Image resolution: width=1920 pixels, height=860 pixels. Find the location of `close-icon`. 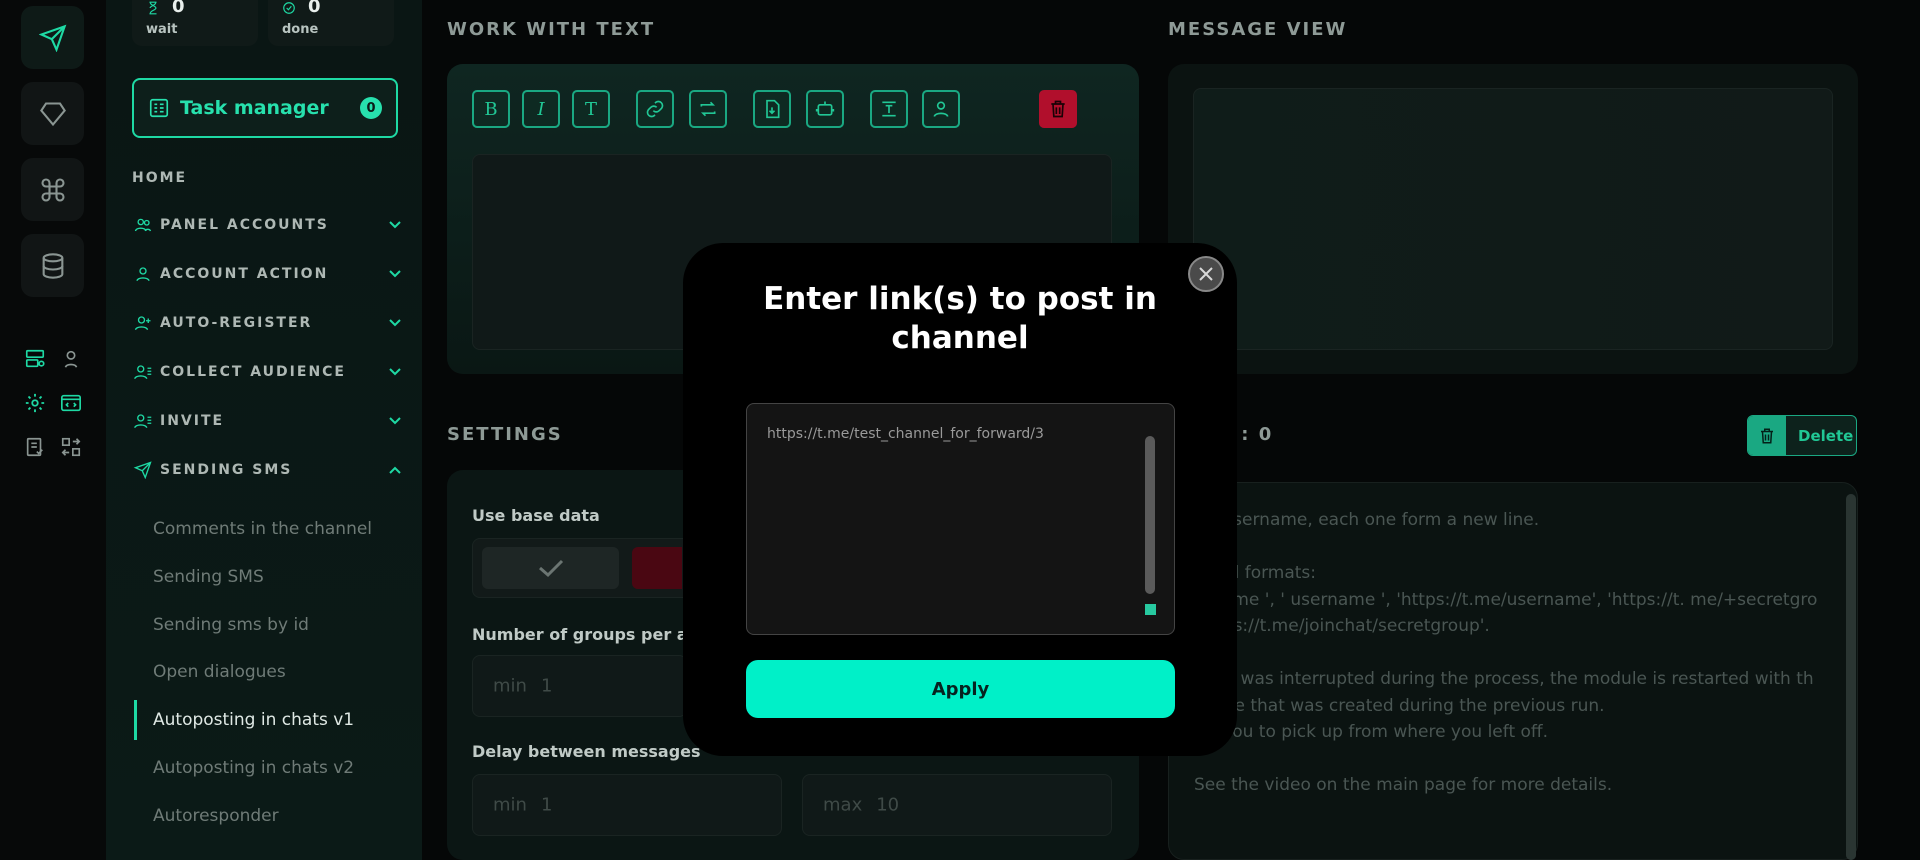

close-icon is located at coordinates (1206, 274).